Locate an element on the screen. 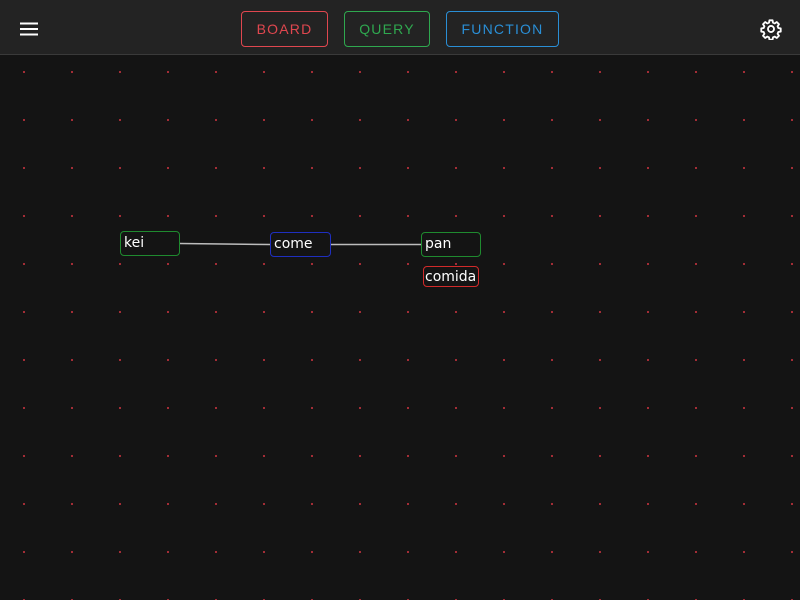 The width and height of the screenshot is (800, 600). top-toolbar: BOARD QUERY FUNCTION is located at coordinates (400, 27).